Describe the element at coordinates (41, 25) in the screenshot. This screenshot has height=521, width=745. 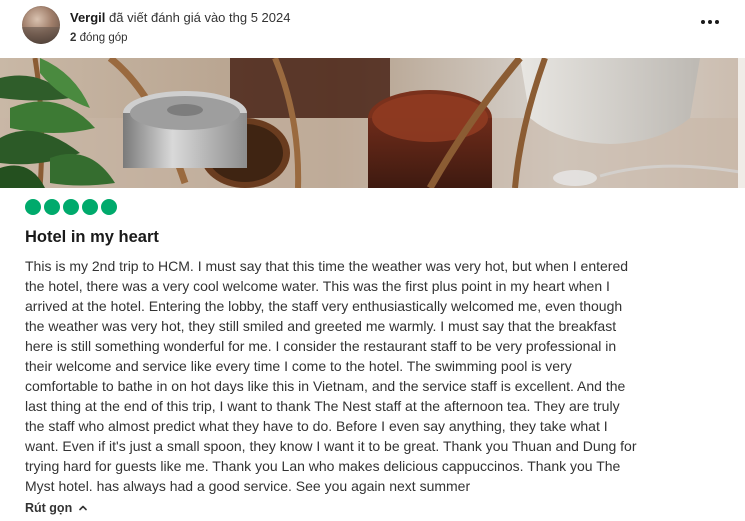
I see `avatar` at that location.